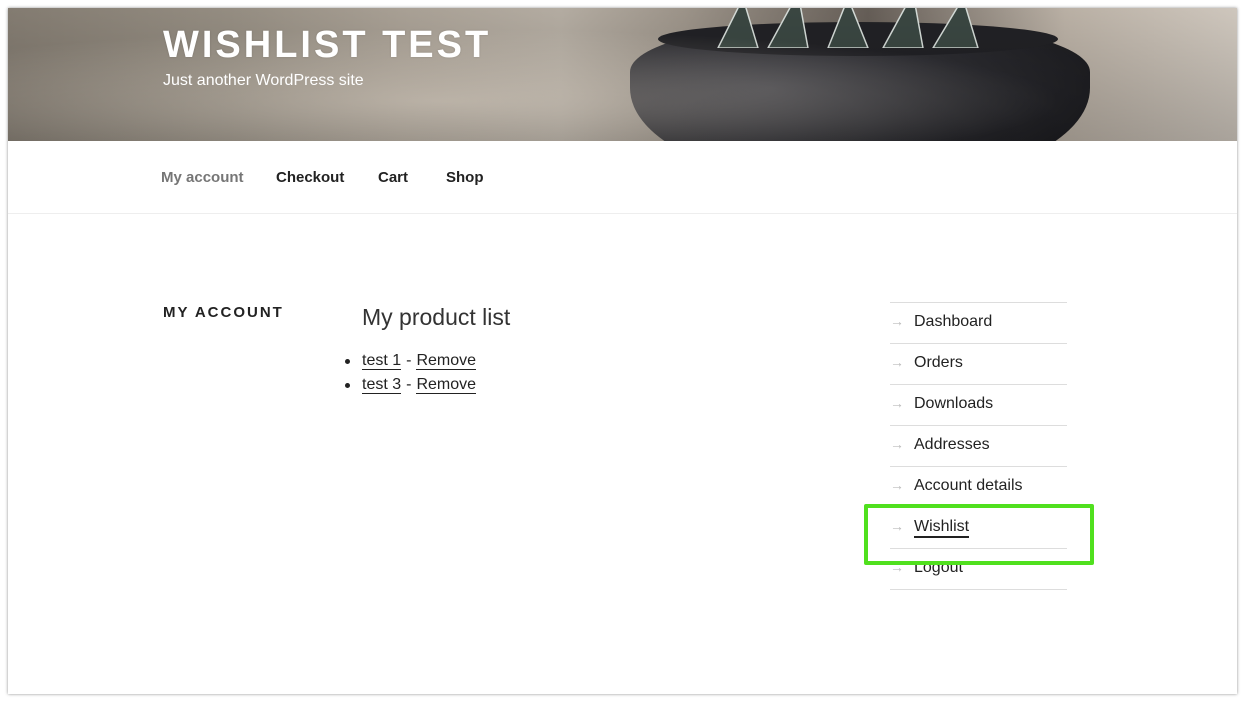  What do you see at coordinates (953, 404) in the screenshot?
I see `account-nav-link-downloads: Downloads` at bounding box center [953, 404].